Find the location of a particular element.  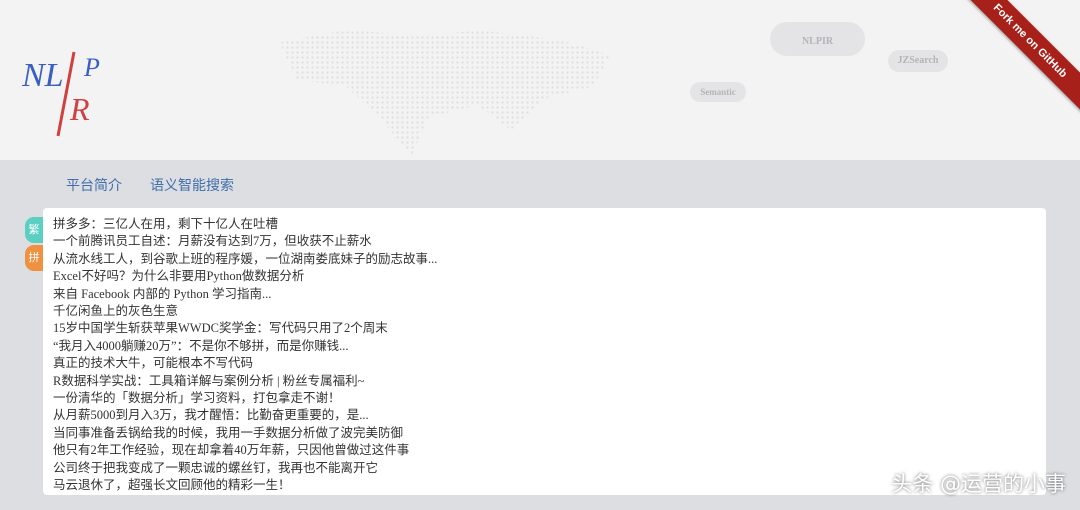

svg-text: R is located at coordinates (79, 109).